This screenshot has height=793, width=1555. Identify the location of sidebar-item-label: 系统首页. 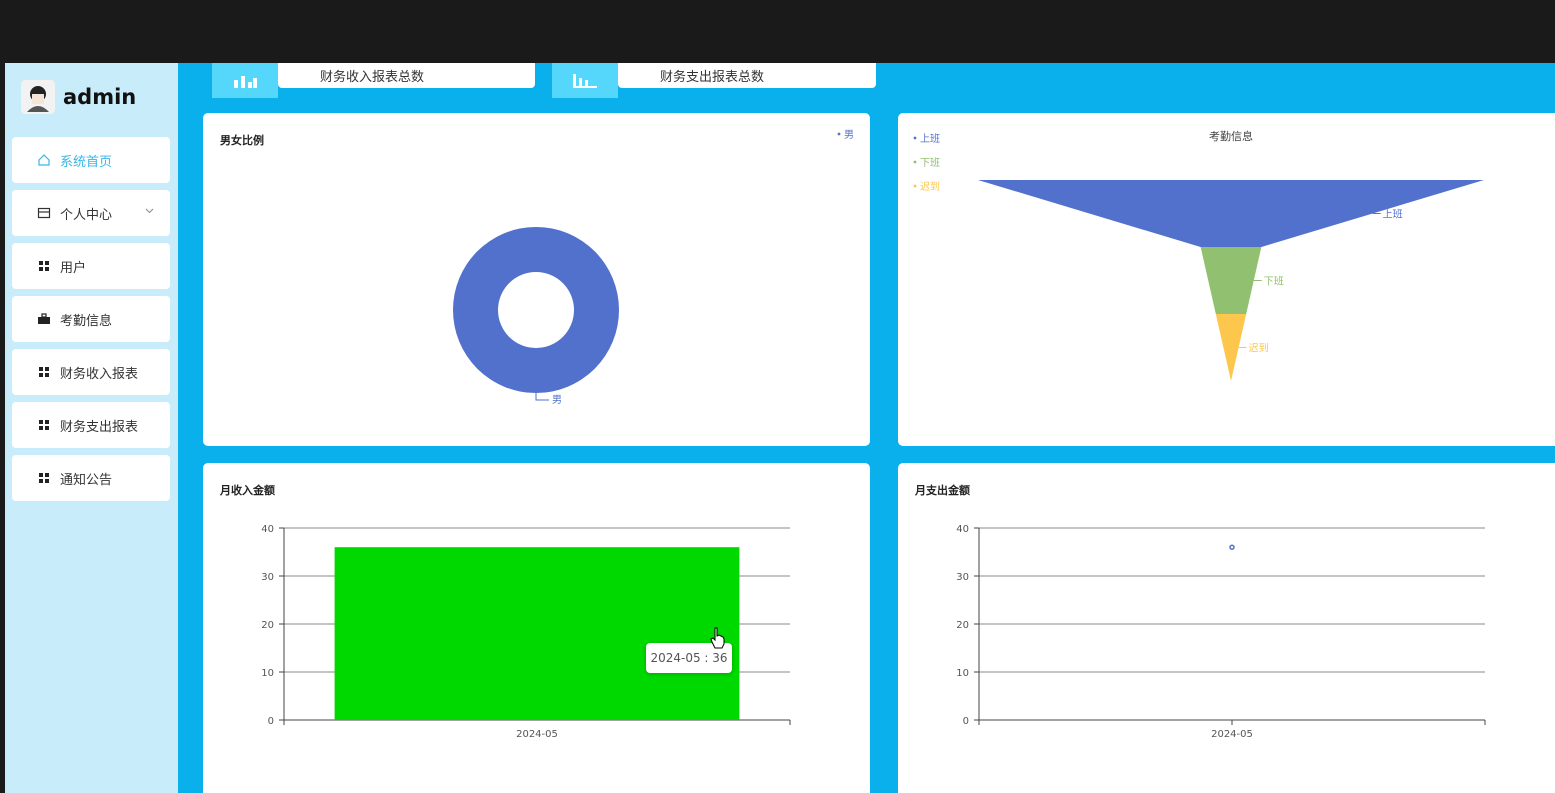
(86, 162).